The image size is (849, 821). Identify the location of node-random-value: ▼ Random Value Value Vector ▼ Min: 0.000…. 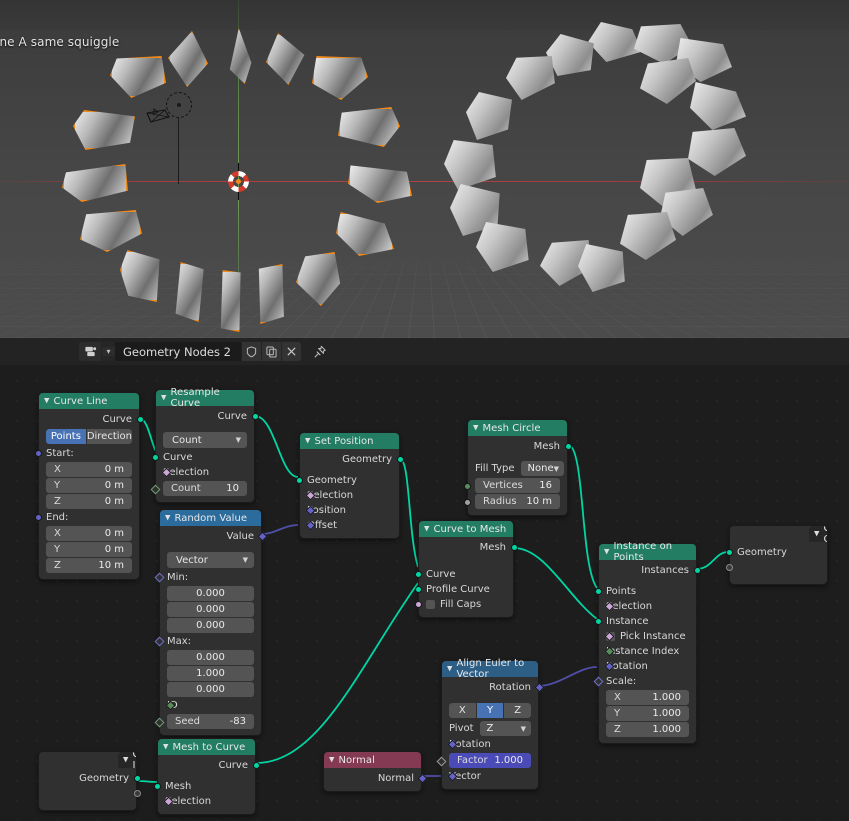
(210, 622).